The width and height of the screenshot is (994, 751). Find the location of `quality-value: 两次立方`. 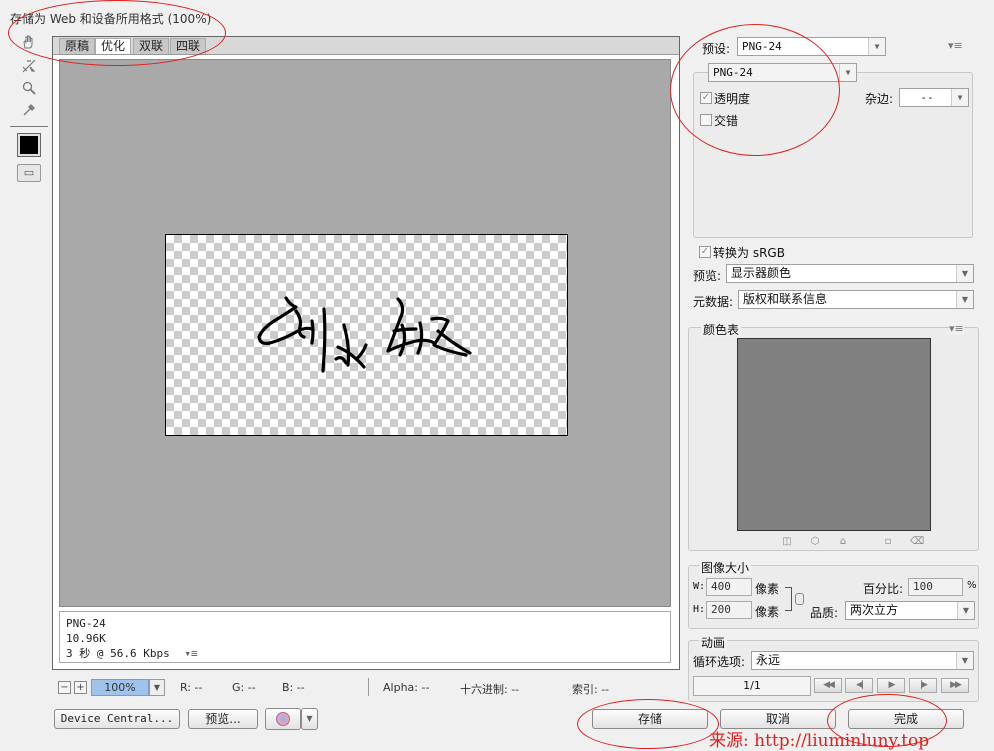

quality-value: 两次立方 is located at coordinates (874, 610).